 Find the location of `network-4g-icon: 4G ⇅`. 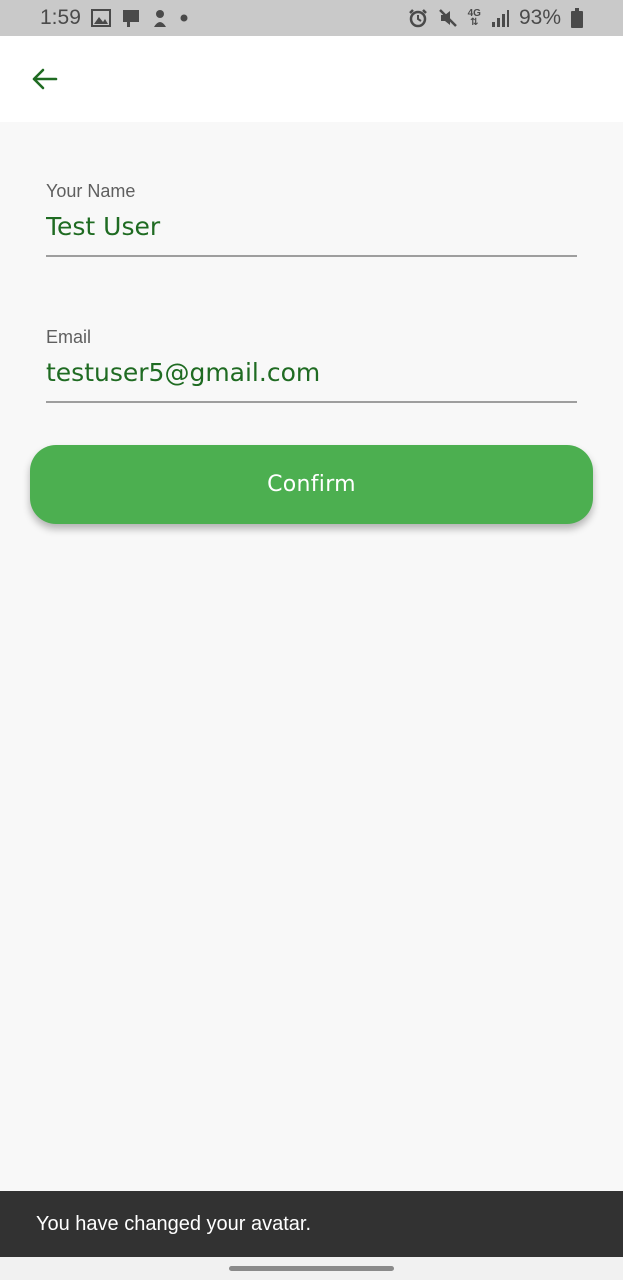

network-4g-icon: 4G ⇅ is located at coordinates (474, 18).